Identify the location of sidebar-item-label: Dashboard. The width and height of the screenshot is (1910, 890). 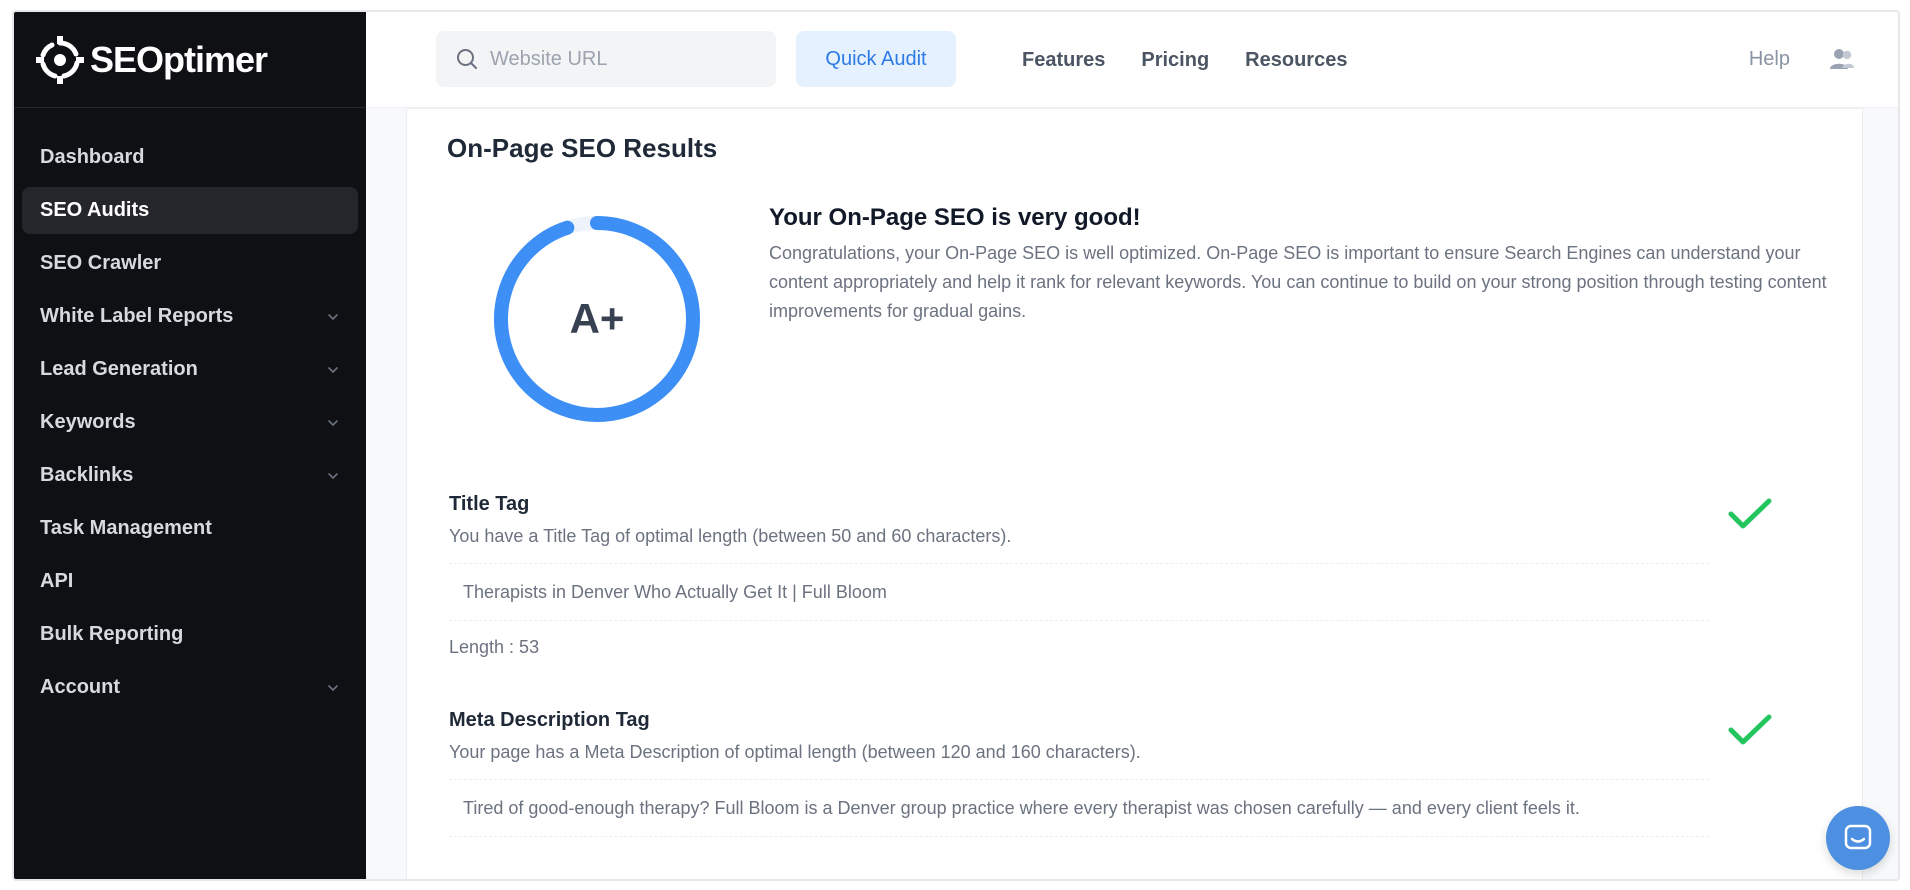
(92, 157).